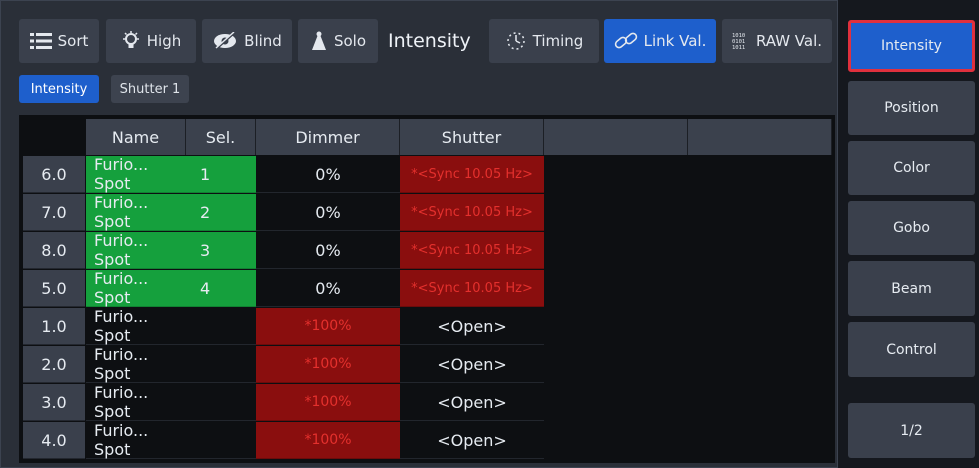  What do you see at coordinates (221, 212) in the screenshot?
I see `selection-order-cell: 2` at bounding box center [221, 212].